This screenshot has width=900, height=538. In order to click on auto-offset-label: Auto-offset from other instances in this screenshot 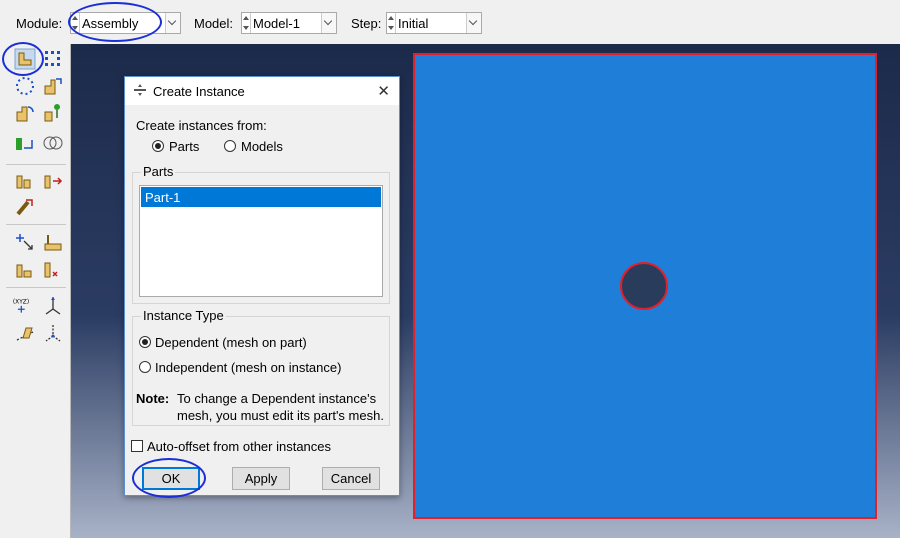, I will do `click(239, 446)`.